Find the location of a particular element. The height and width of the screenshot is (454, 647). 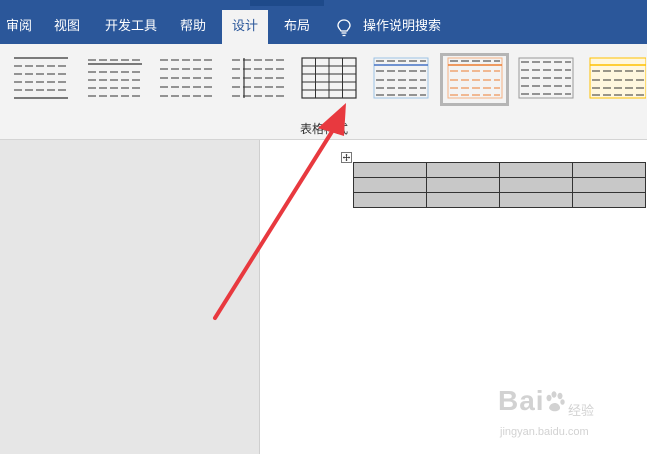

tell-me-search: 操作说明搜索 is located at coordinates (402, 22).